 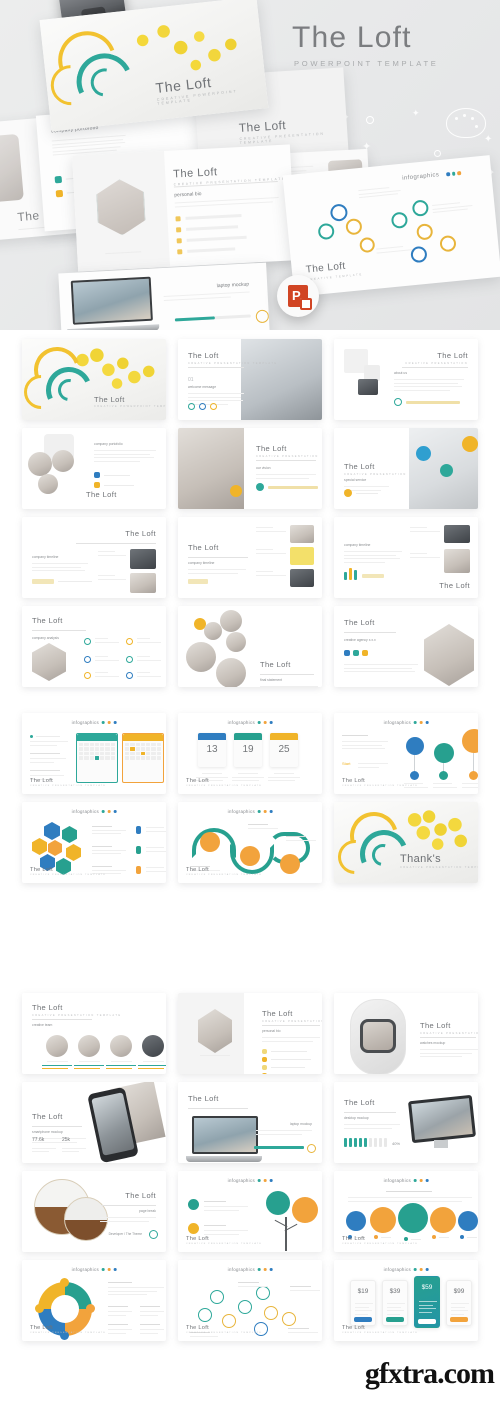 I want to click on slide-testimonial: The Loft final statement, so click(x=250, y=646).